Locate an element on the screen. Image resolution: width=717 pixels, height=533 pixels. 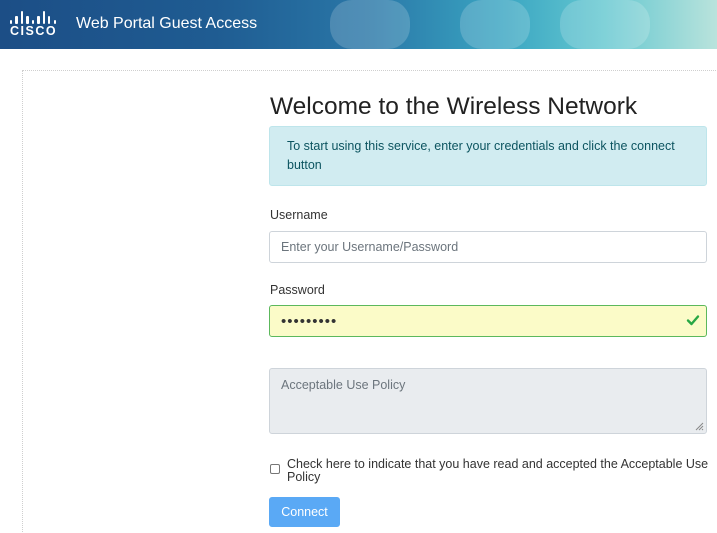
password-input is located at coordinates (488, 321).